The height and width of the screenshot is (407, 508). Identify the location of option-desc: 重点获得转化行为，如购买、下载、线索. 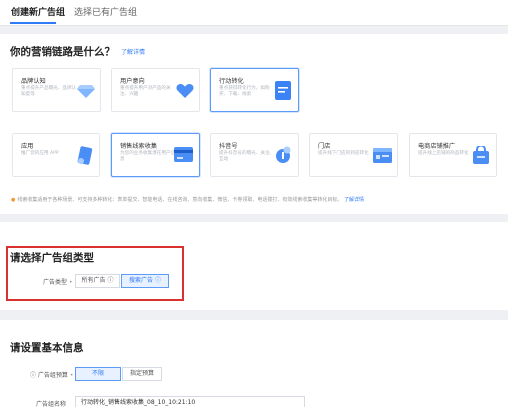
(244, 91).